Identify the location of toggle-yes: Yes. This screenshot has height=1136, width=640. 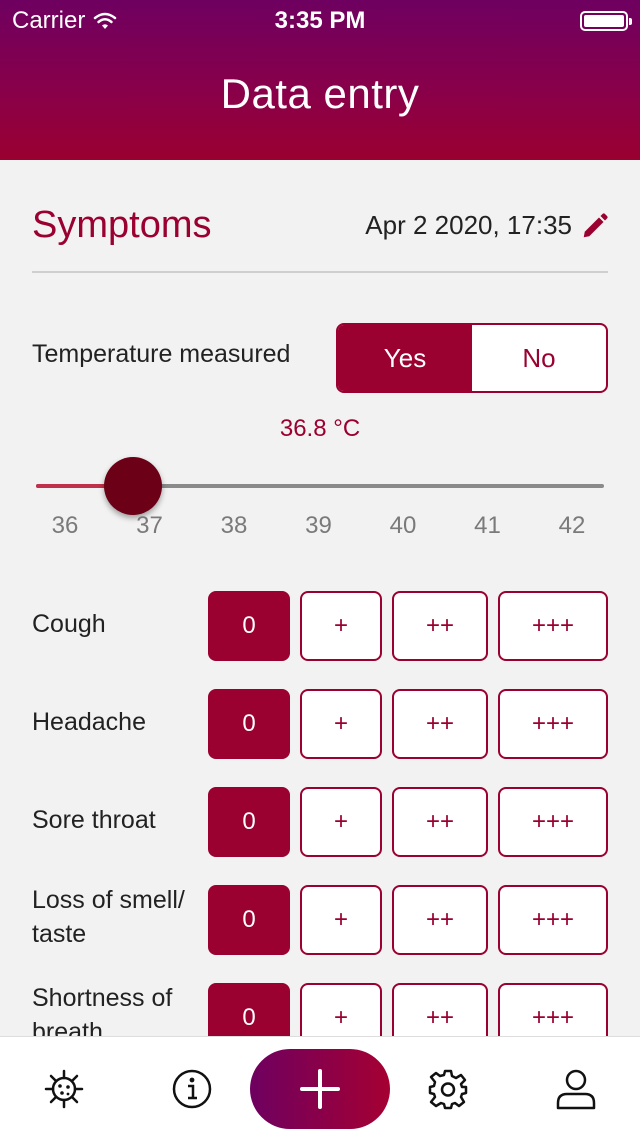
(405, 358).